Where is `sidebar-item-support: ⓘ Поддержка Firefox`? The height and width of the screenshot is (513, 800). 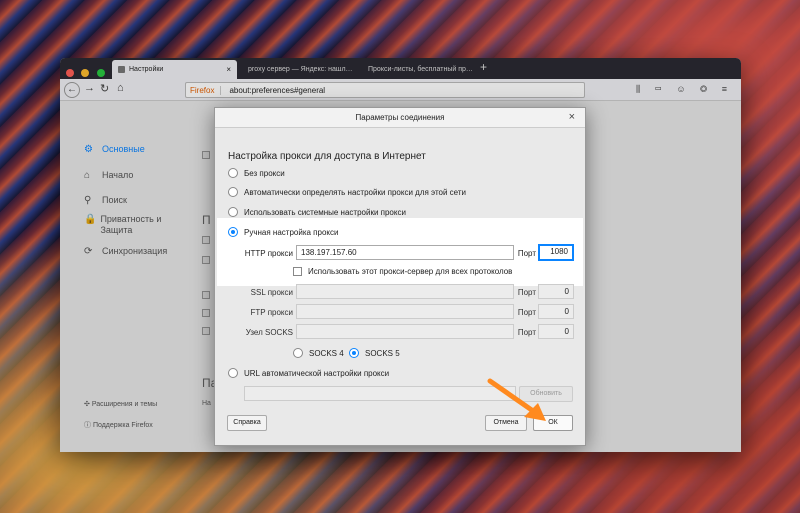
sidebar-item-support: ⓘ Поддержка Firefox is located at coordinates (118, 425).